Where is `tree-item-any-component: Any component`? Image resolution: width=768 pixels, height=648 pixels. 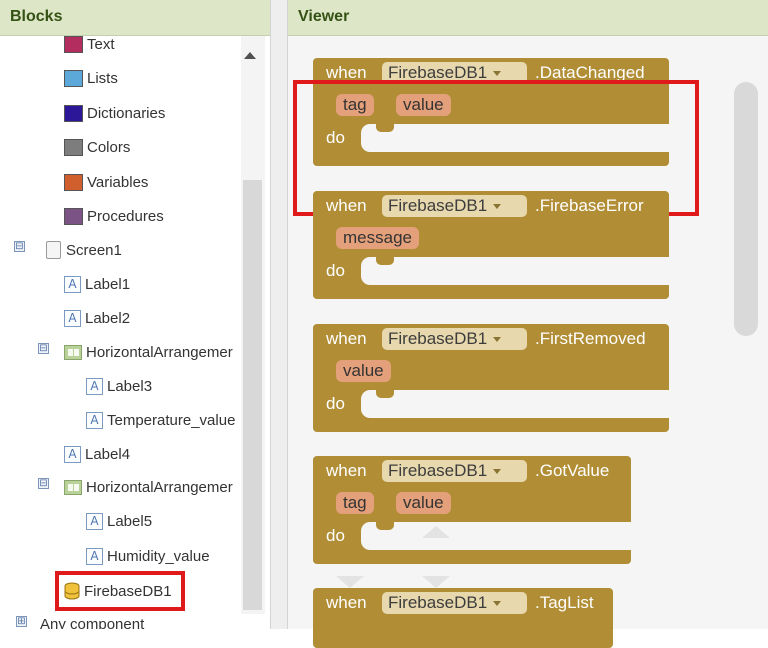 tree-item-any-component: Any component is located at coordinates (92, 619).